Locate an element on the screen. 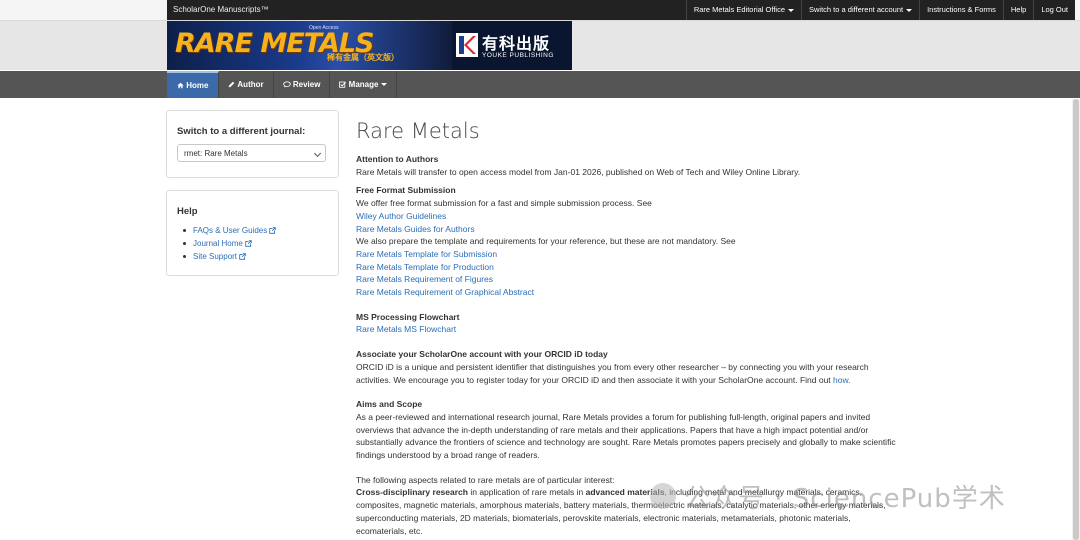  watermark: 公众号 · SciencePub学术 is located at coordinates (850, 497).